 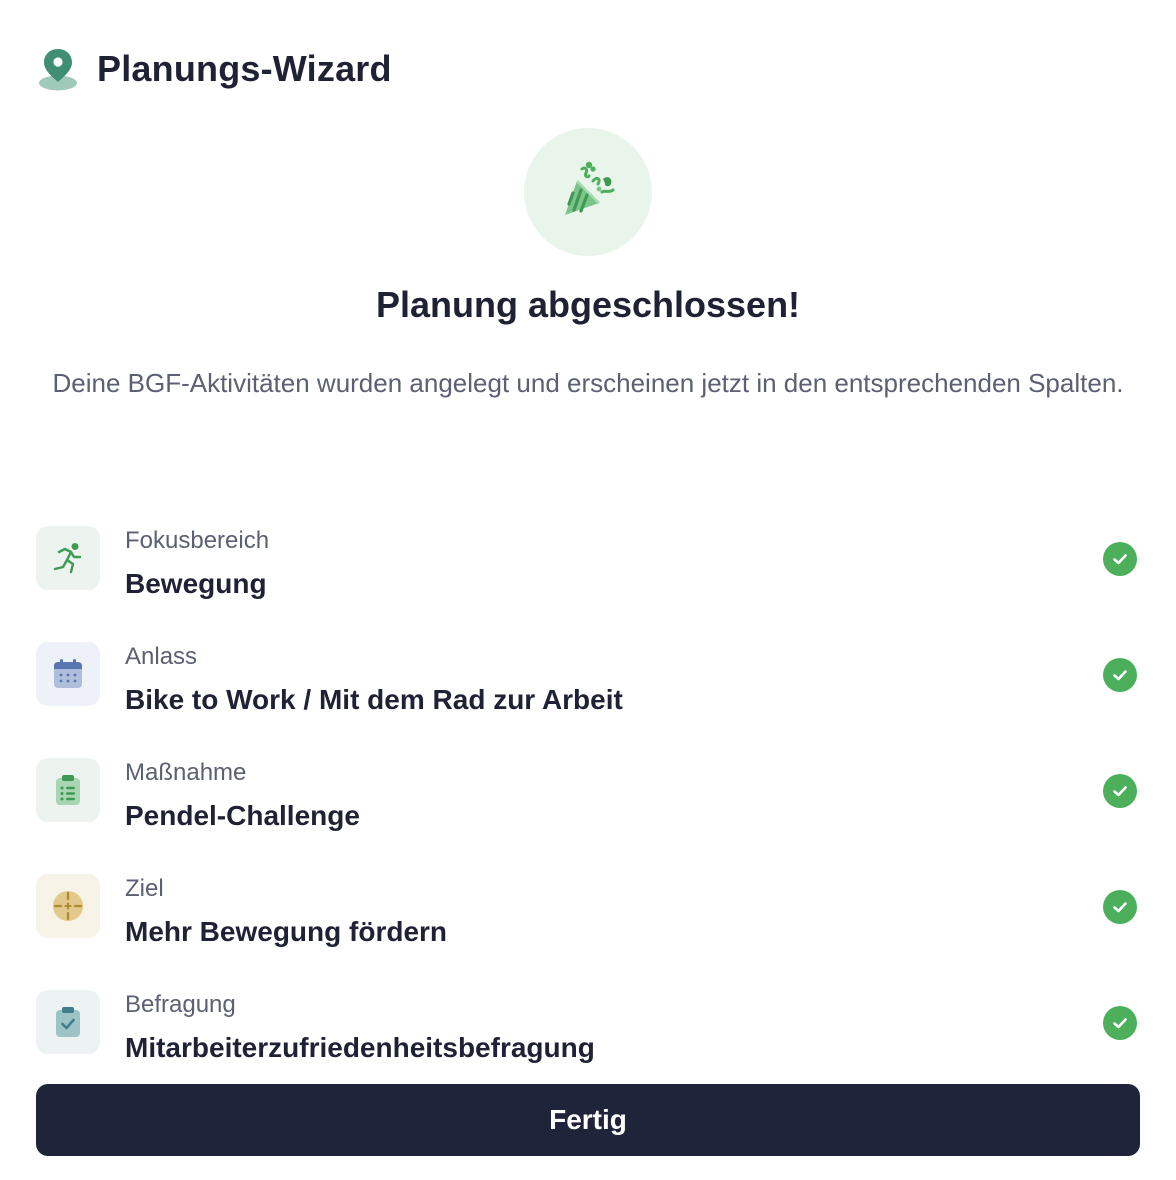 What do you see at coordinates (196, 583) in the screenshot?
I see `item-value: Bewegung` at bounding box center [196, 583].